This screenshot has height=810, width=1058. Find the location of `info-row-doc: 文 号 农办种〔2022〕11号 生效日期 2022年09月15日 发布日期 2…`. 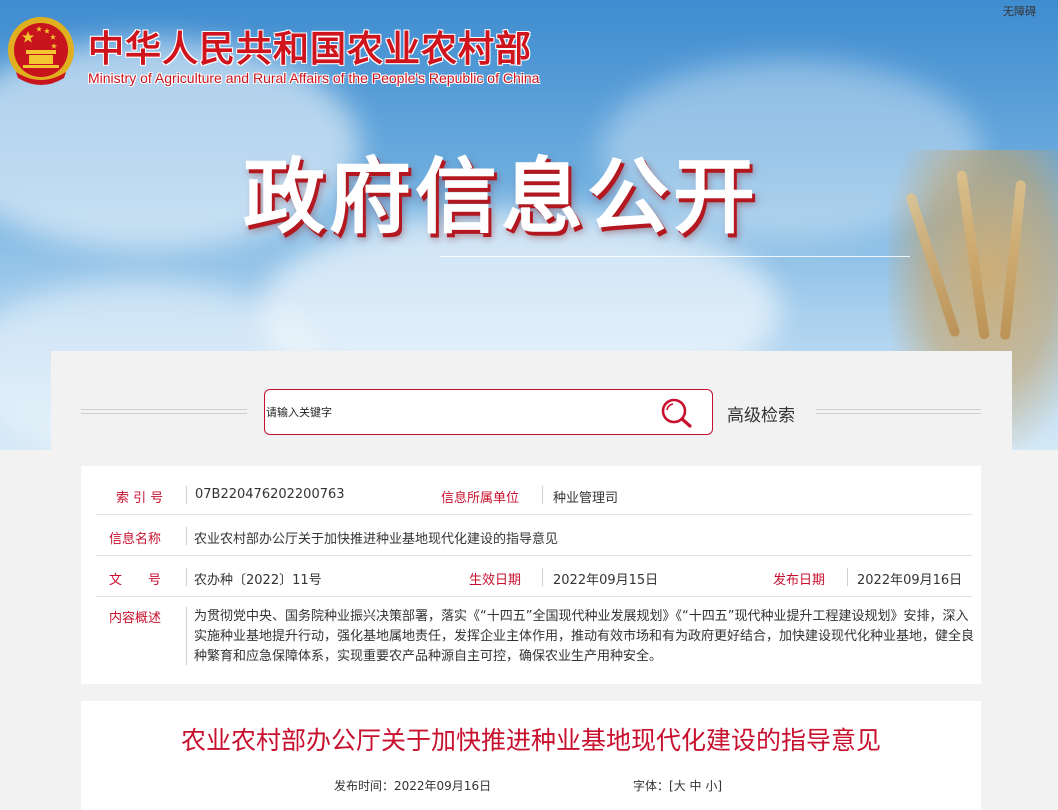

info-row-doc: 文 号 农办种〔2022〕11号 生效日期 2022年09月15日 发布日期 2… is located at coordinates (534, 576).